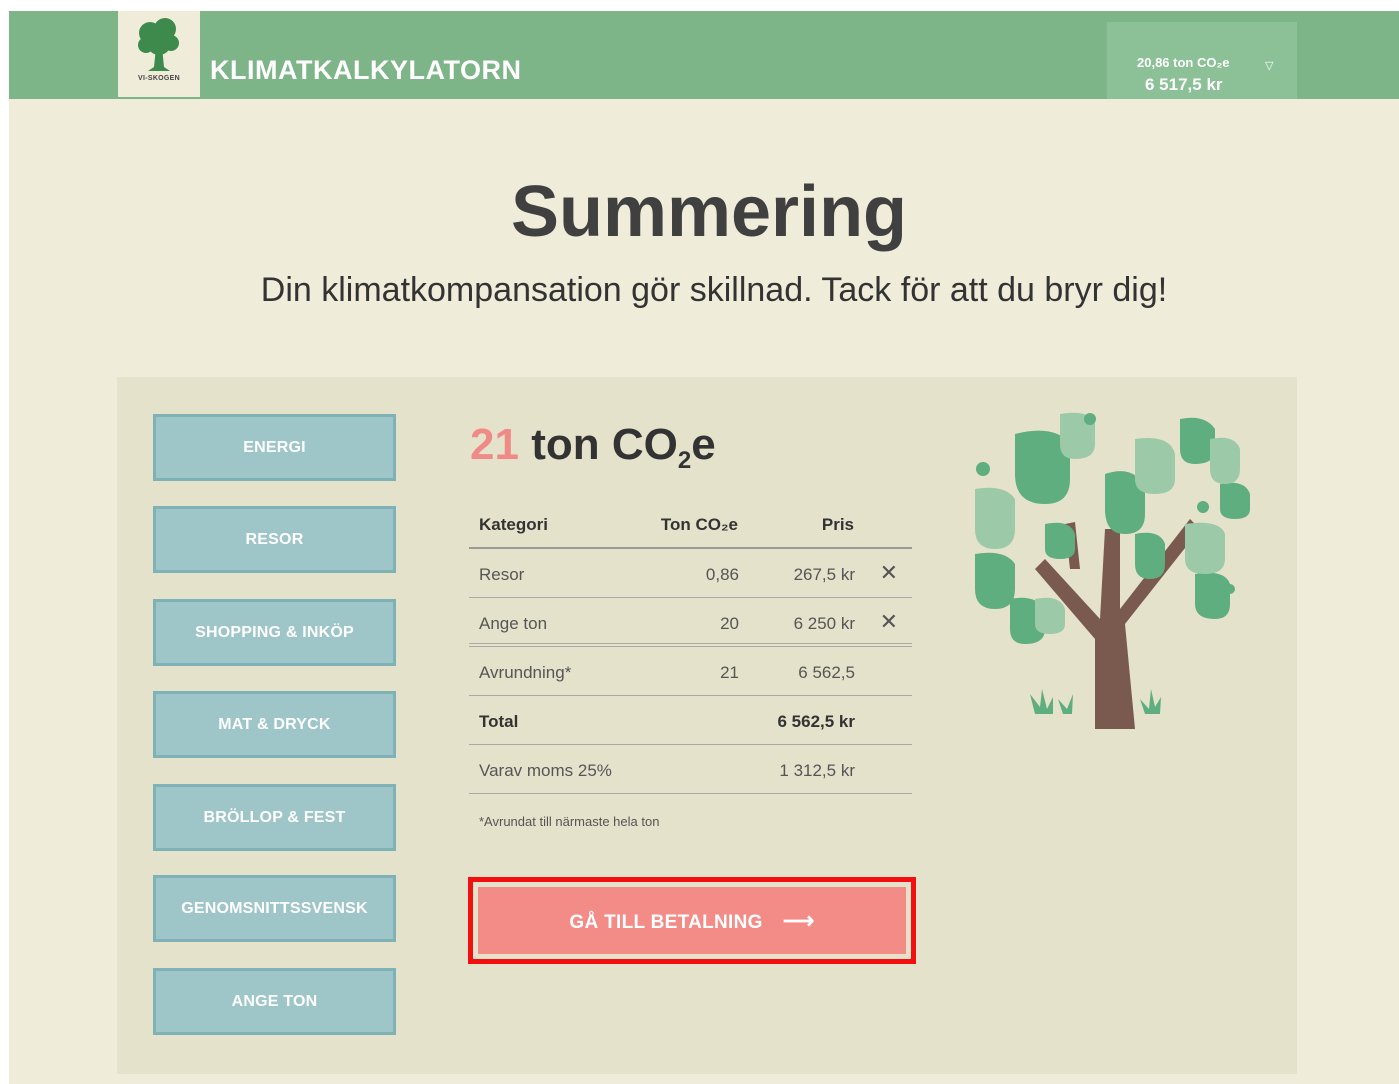 This screenshot has width=1399, height=1084. What do you see at coordinates (722, 574) in the screenshot?
I see `row-ton: 0,86` at bounding box center [722, 574].